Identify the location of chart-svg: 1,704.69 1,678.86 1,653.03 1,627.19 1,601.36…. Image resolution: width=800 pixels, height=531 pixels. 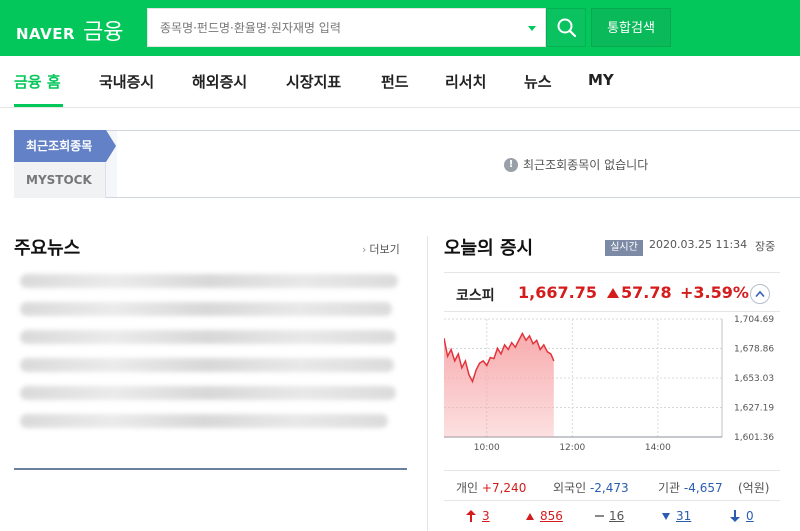
(608, 384).